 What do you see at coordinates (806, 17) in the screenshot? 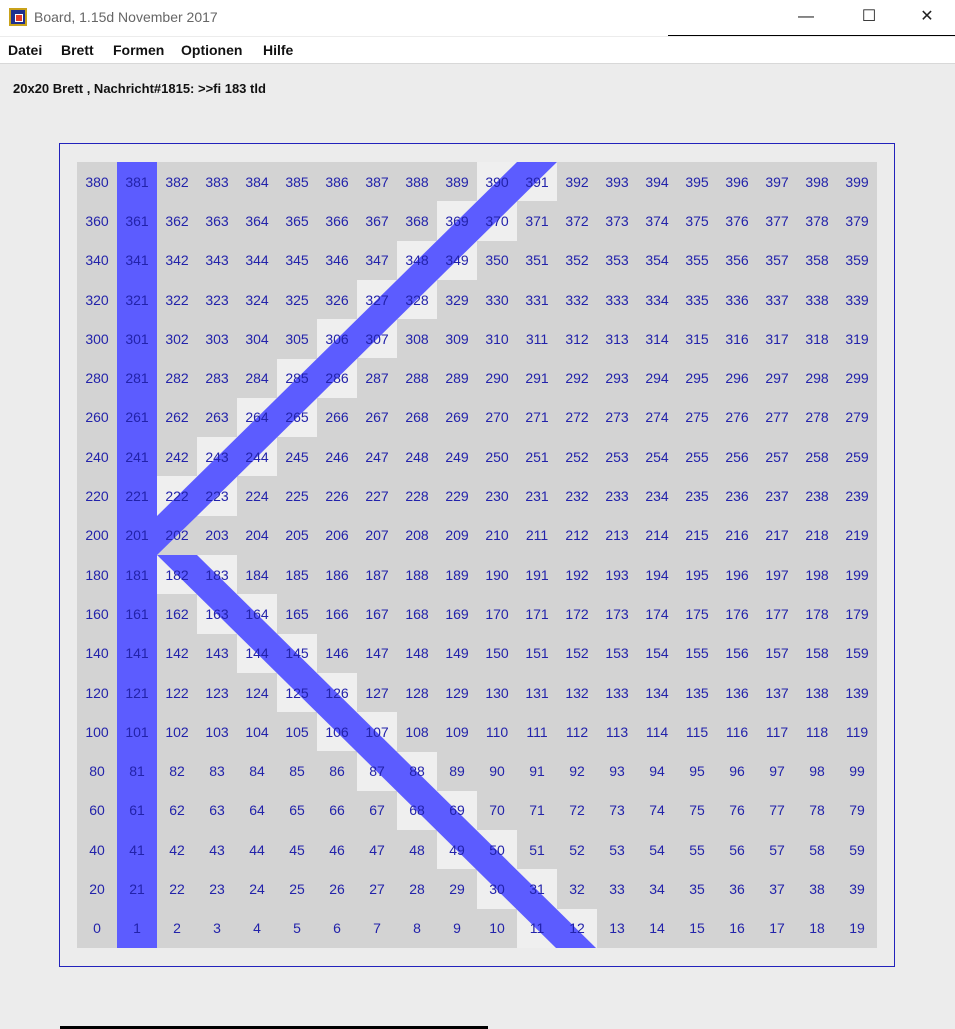
I see `minimize-button: —` at bounding box center [806, 17].